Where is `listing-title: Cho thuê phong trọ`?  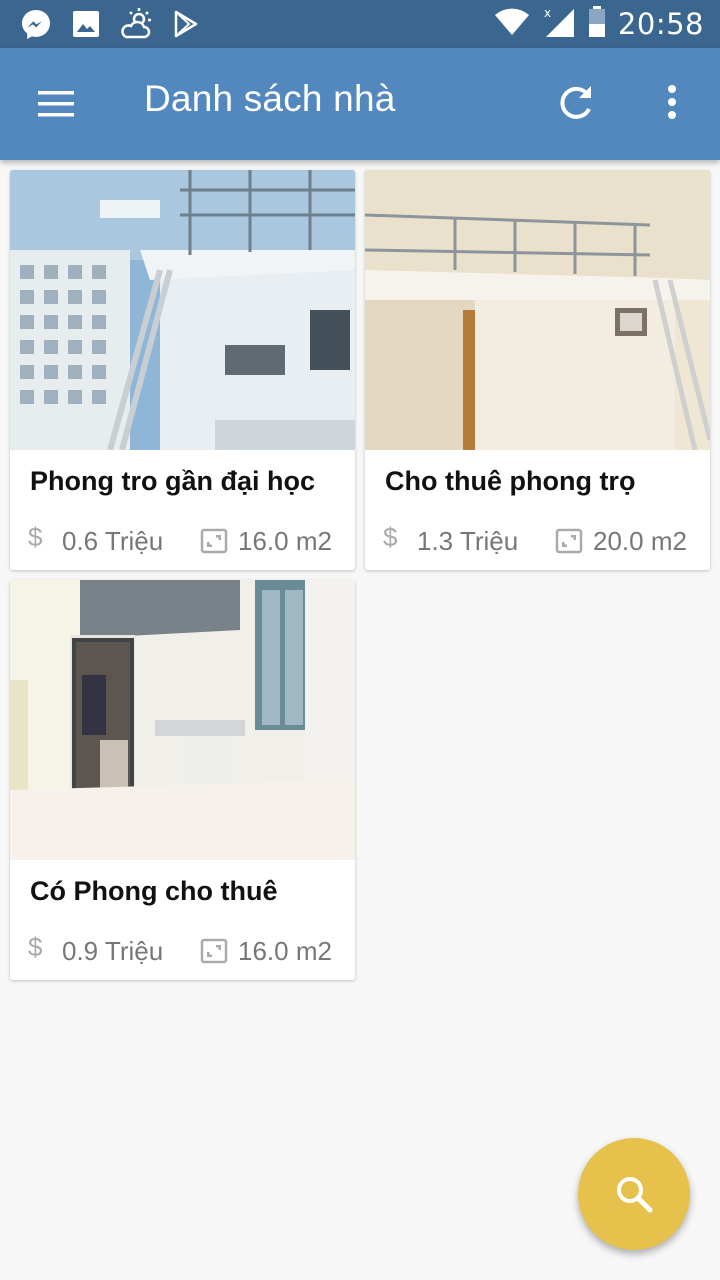
listing-title: Cho thuê phong trọ is located at coordinates (510, 481).